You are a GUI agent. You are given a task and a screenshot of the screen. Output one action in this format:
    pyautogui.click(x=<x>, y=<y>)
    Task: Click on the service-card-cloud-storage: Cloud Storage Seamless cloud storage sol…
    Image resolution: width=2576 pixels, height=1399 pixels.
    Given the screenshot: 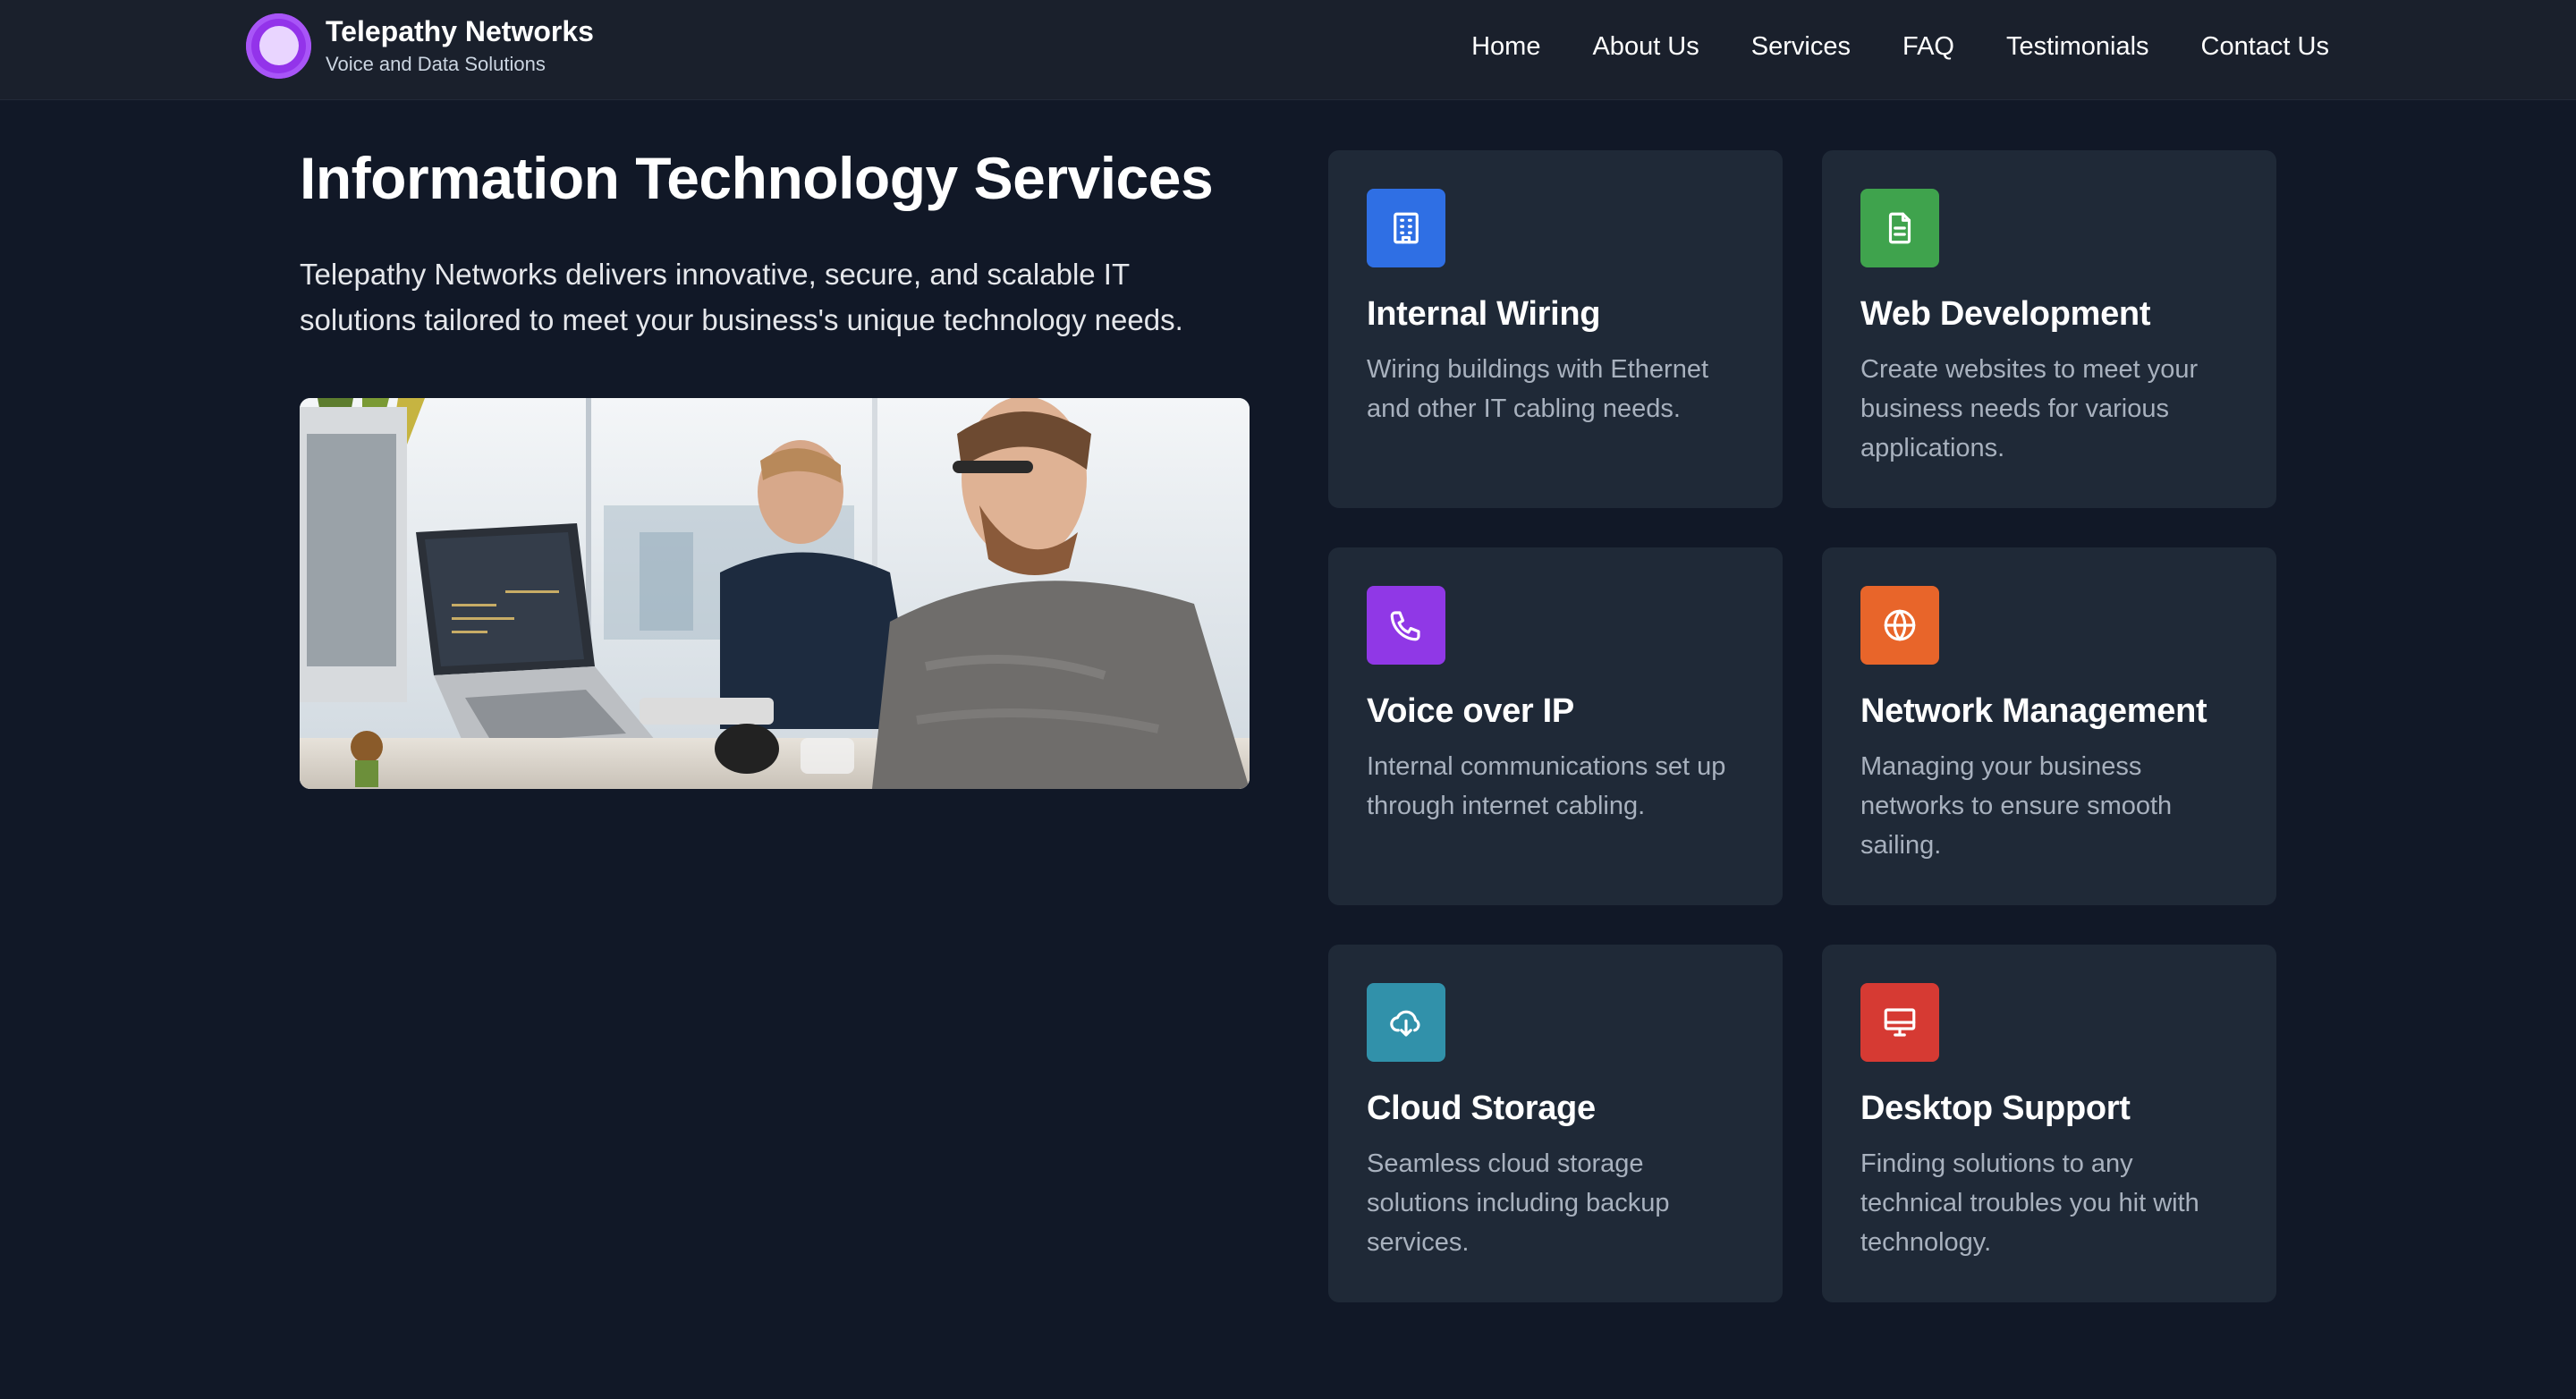 What is the action you would take?
    pyautogui.click(x=1555, y=1123)
    